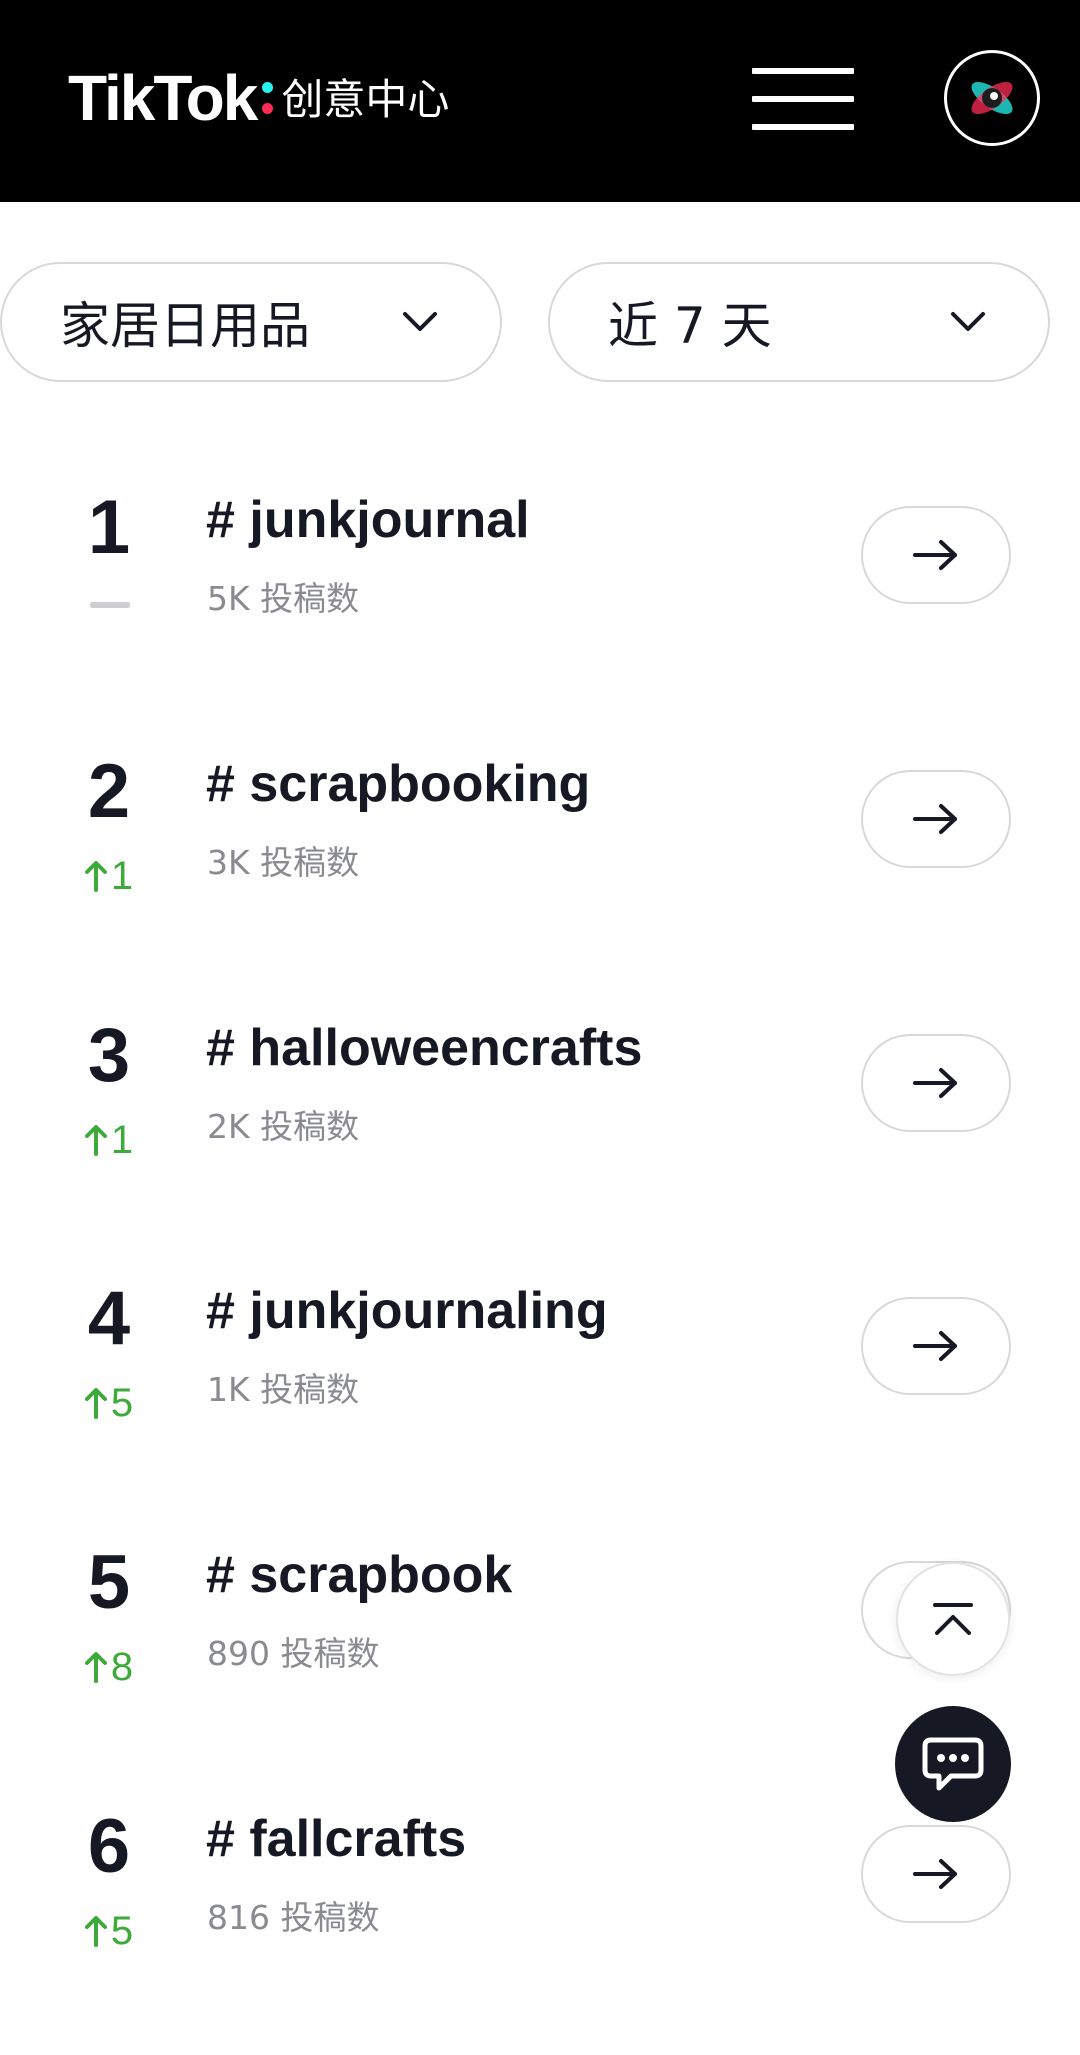 The image size is (1080, 2055). I want to click on top-bar: TikTok 创意中心, so click(540, 101).